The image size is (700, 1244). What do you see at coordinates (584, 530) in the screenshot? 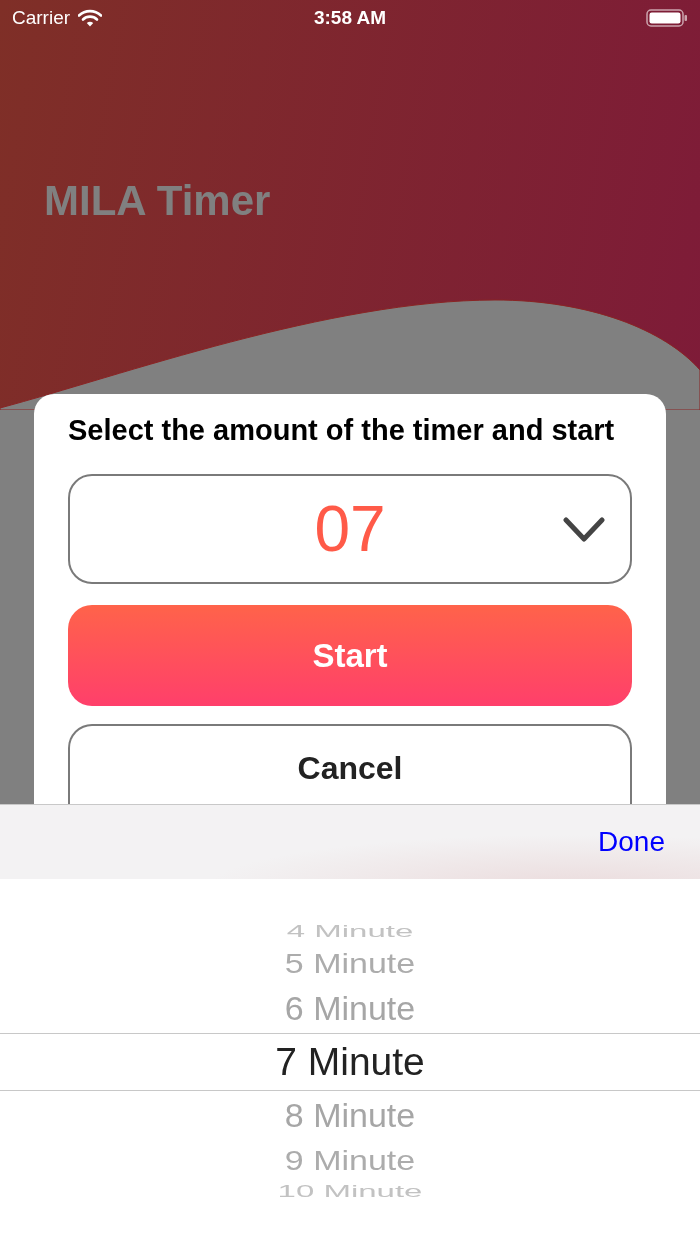
I see `chevron-down-icon` at bounding box center [584, 530].